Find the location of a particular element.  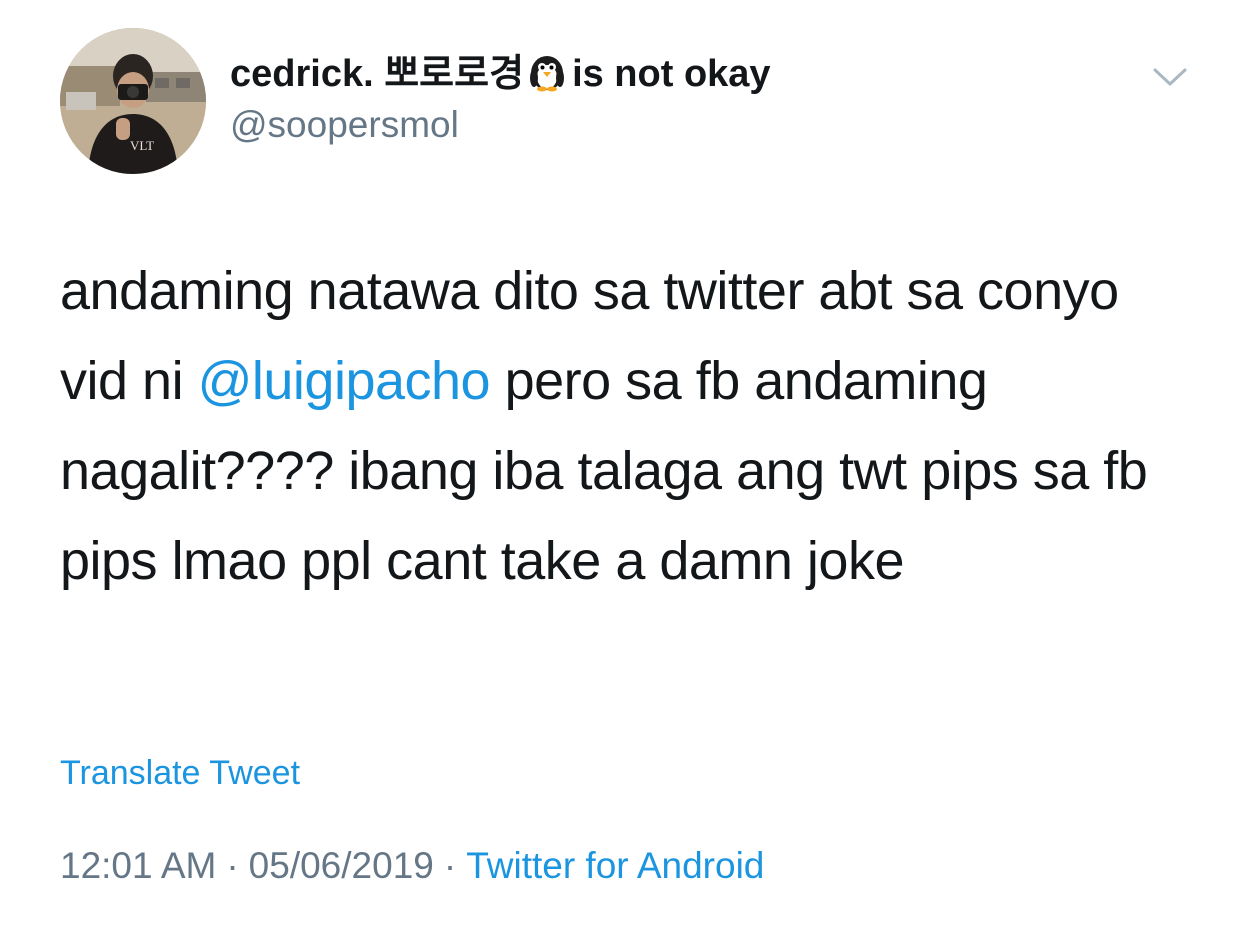

penguin-emoji-icon is located at coordinates (547, 78).